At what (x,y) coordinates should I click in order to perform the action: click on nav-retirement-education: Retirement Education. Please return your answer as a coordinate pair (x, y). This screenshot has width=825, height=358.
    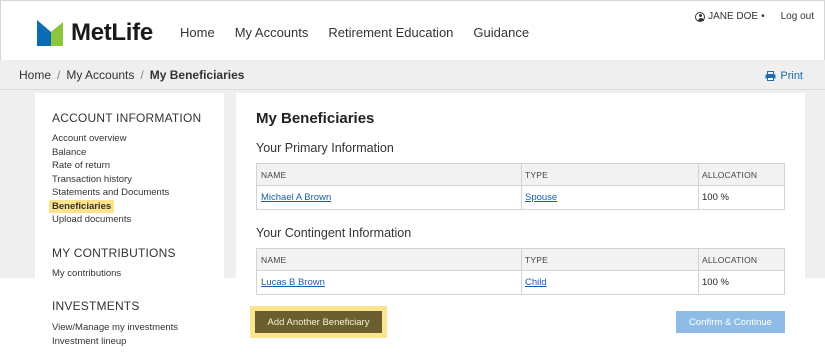
    Looking at the image, I should click on (390, 32).